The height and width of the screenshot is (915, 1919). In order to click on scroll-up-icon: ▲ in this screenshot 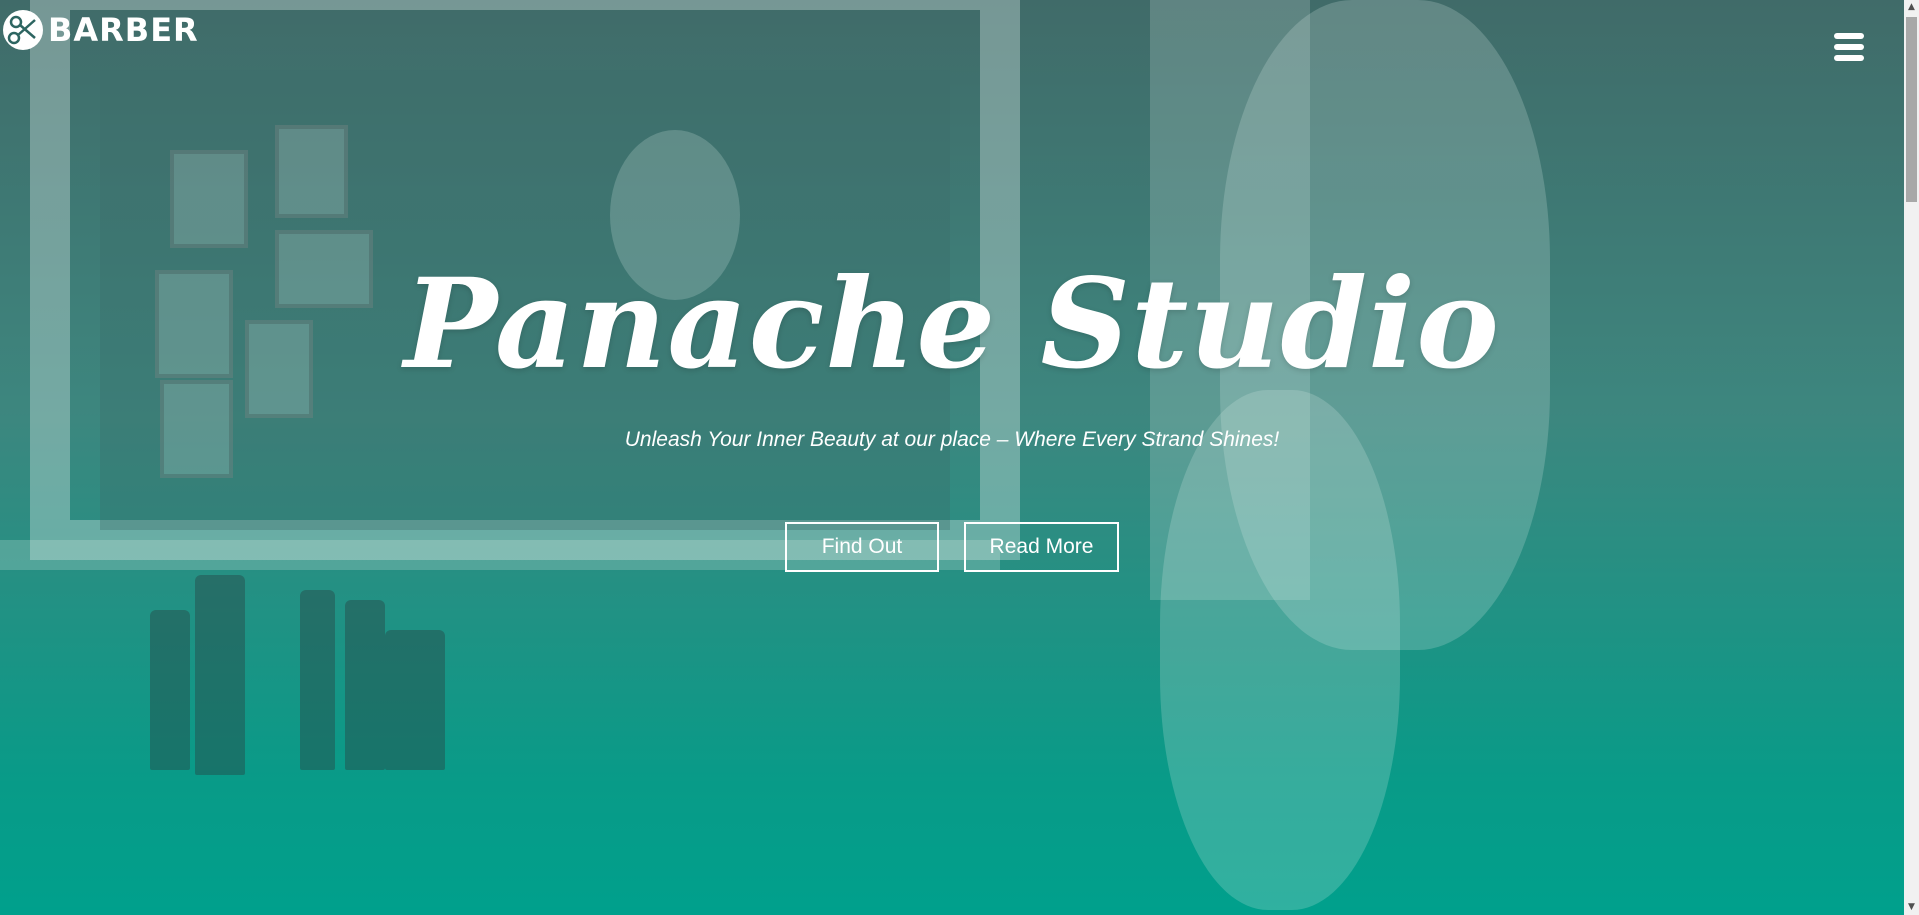, I will do `click(1911, 7)`.